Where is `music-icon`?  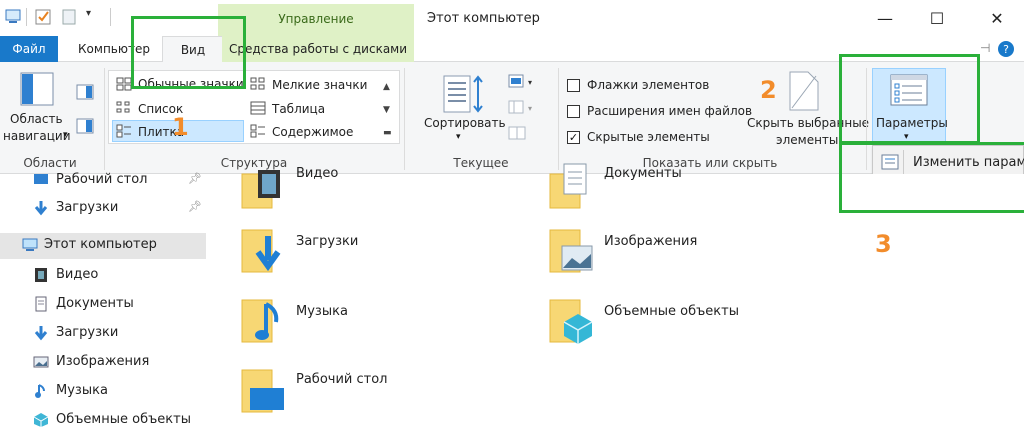
music-icon is located at coordinates (40, 391).